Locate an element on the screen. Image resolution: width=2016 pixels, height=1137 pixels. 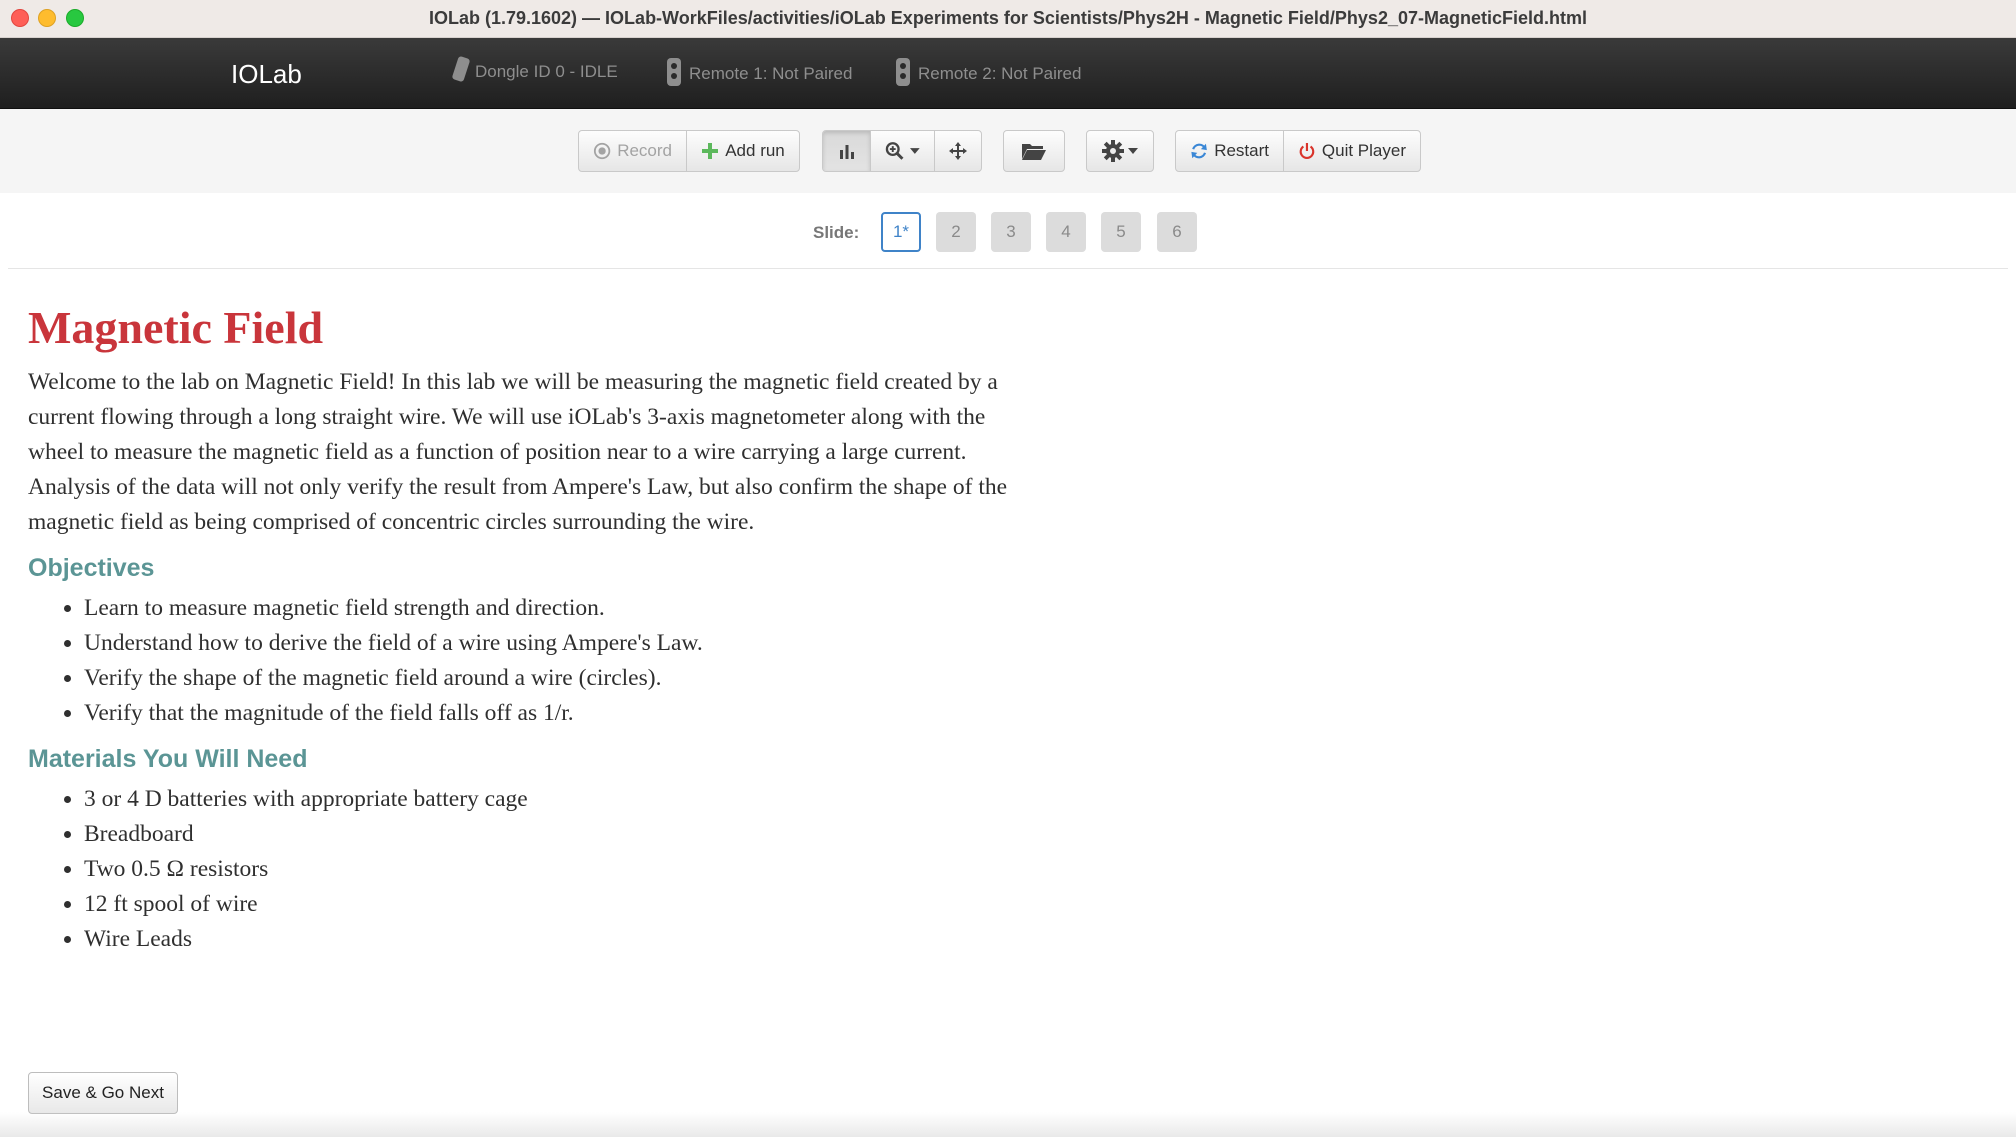
slide-button-2: 2 is located at coordinates (956, 232).